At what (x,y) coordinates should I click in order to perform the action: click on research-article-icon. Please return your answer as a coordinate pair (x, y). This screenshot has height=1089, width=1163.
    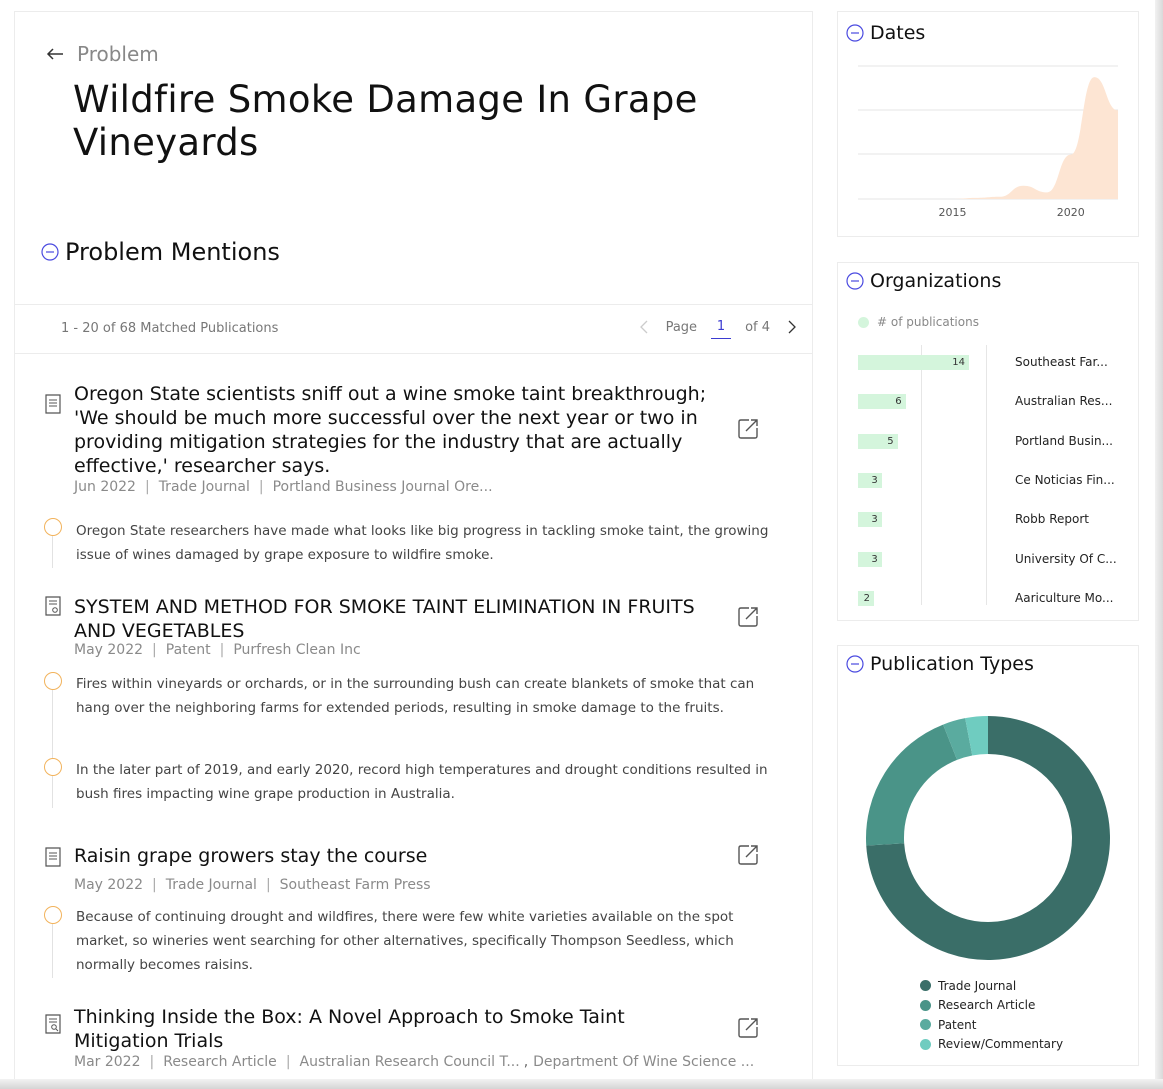
    Looking at the image, I should click on (53, 1024).